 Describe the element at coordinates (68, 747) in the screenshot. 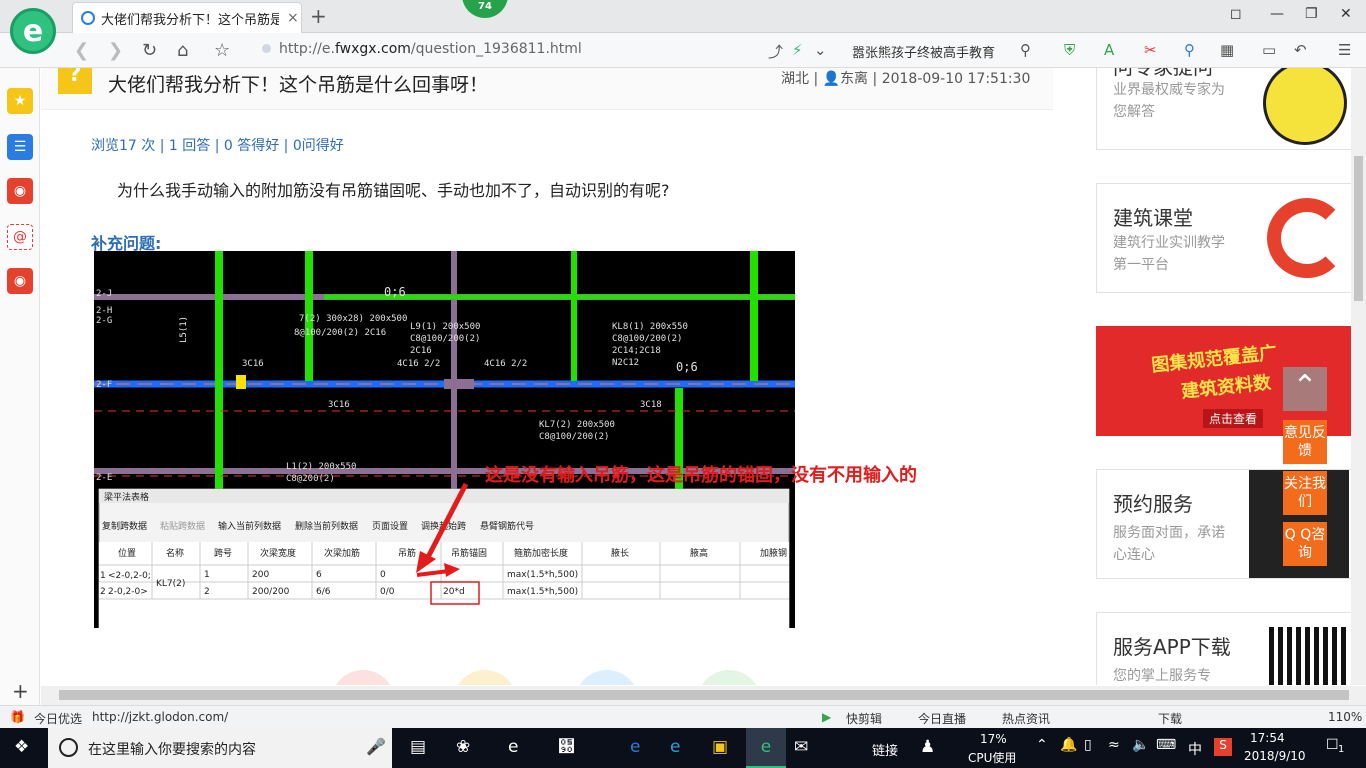

I see `cortana-icon` at that location.